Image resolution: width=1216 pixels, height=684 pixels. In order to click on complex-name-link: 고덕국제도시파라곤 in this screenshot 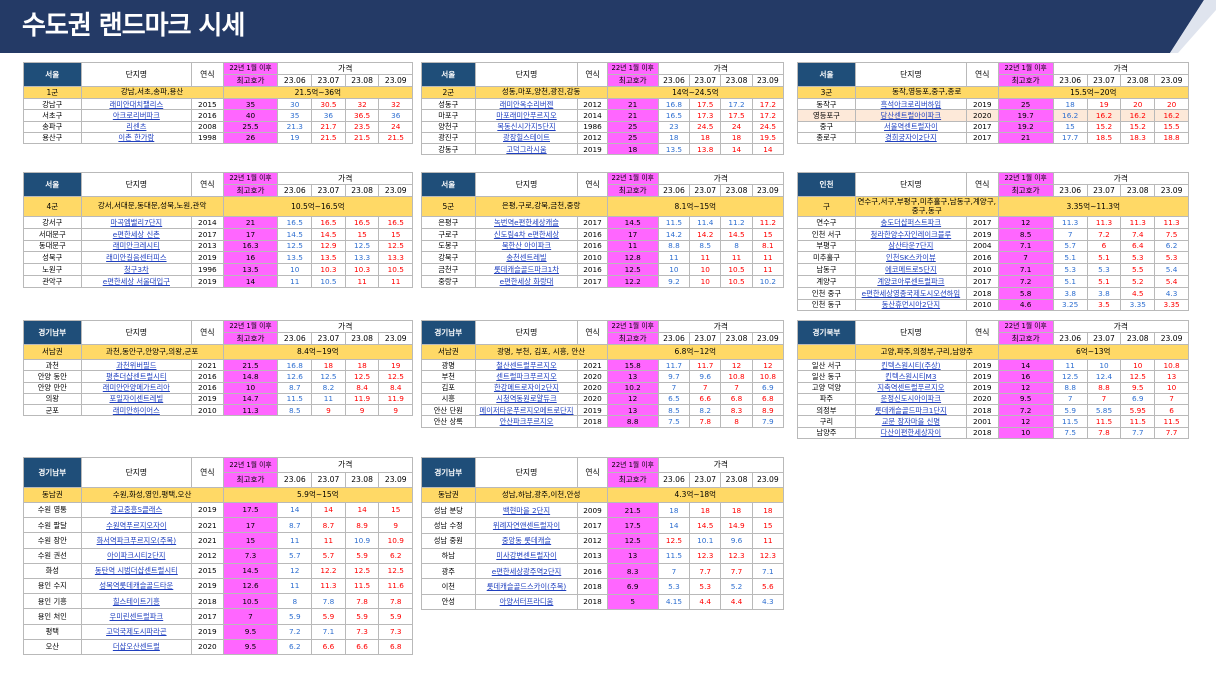, I will do `click(136, 631)`.